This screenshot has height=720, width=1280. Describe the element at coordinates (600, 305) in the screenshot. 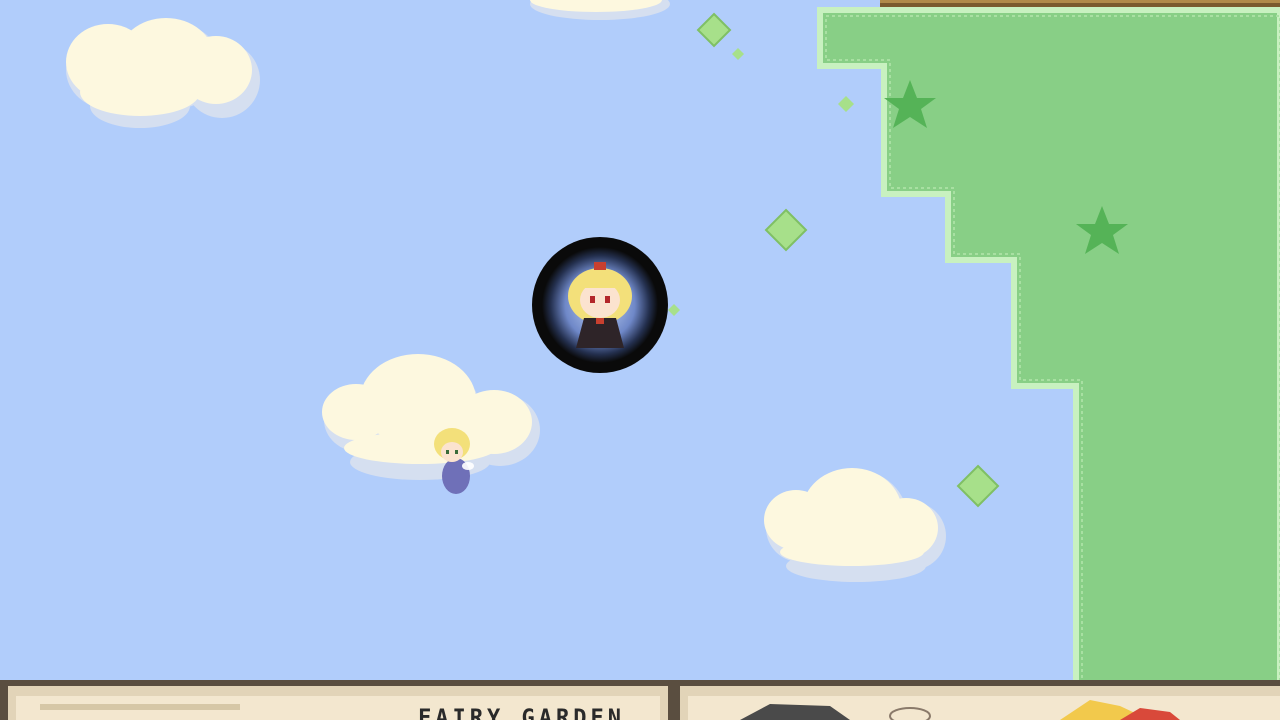

I see `player-character-icon` at that location.